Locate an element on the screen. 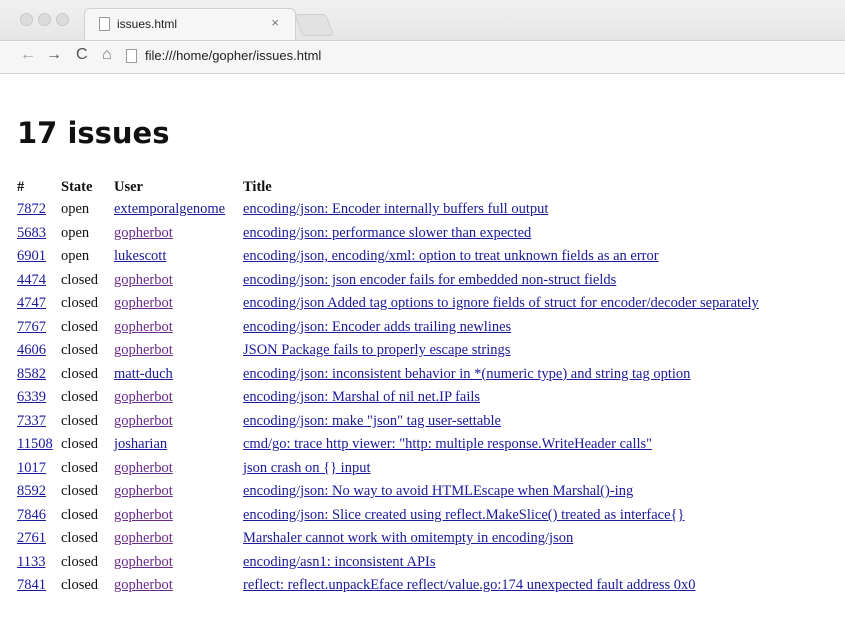 This screenshot has width=845, height=618. close-window-button is located at coordinates (26, 19).